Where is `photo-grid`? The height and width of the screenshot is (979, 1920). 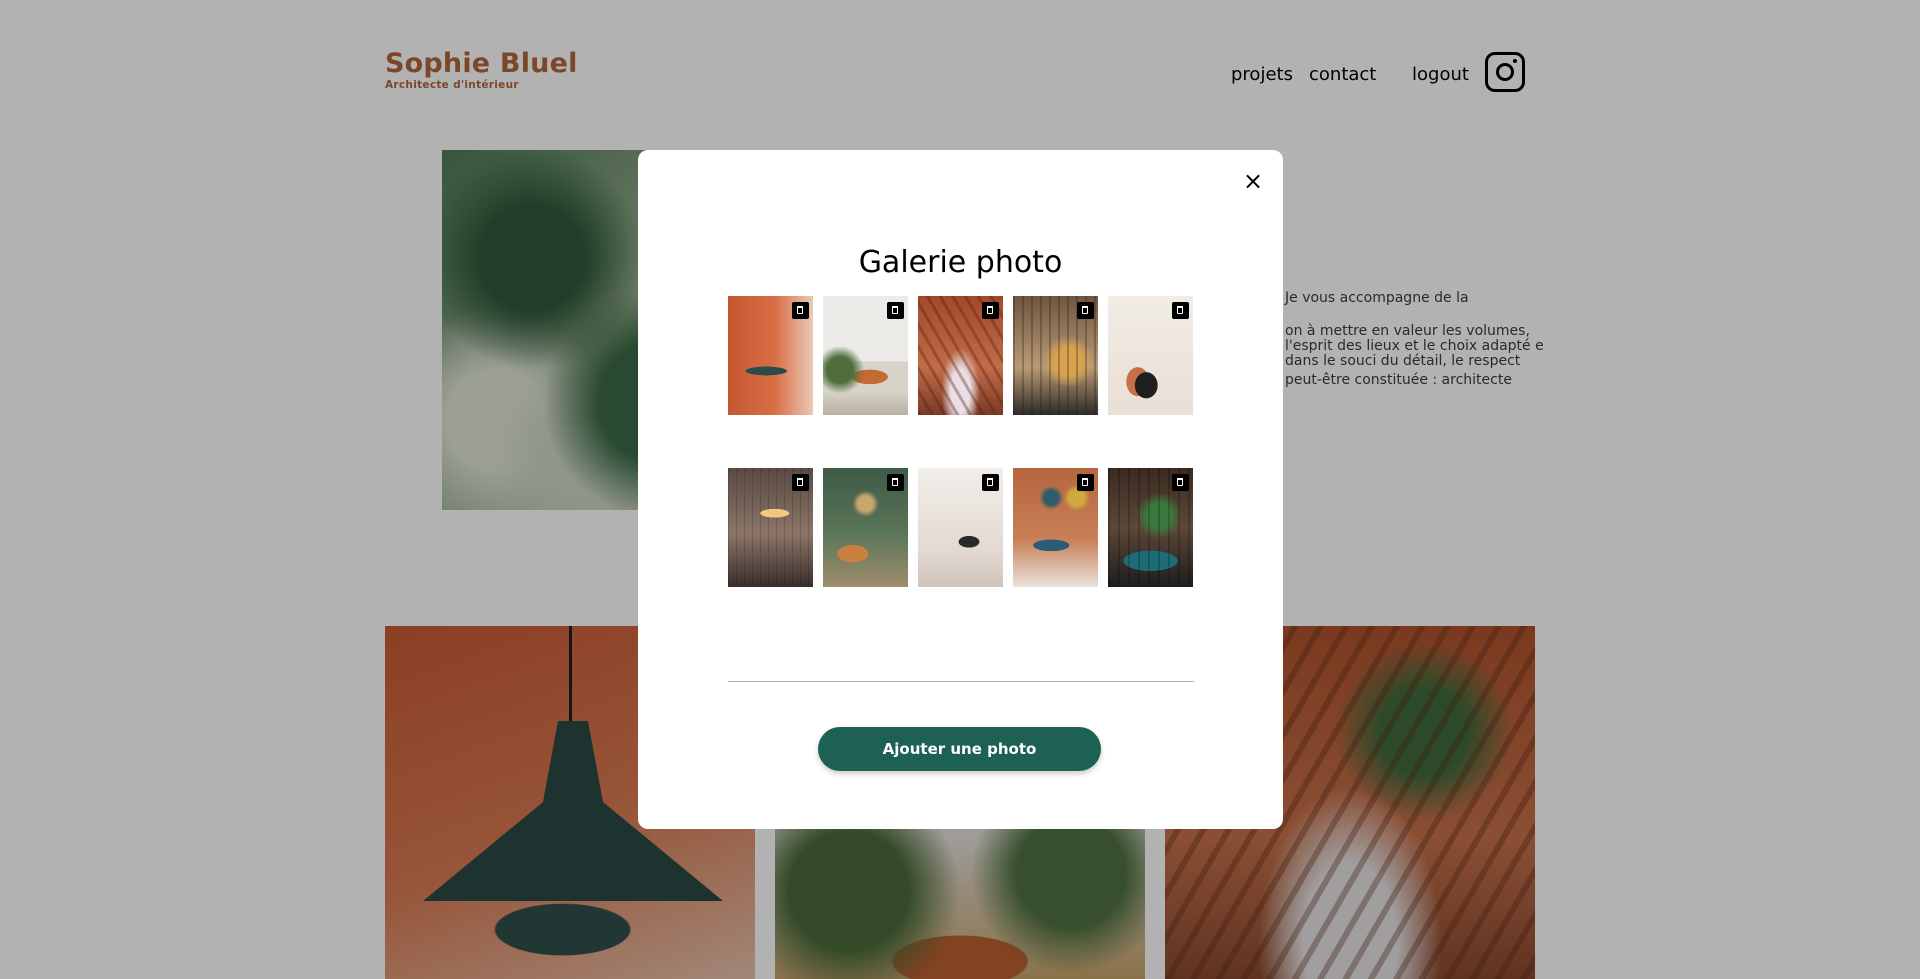
photo-grid is located at coordinates (961, 441).